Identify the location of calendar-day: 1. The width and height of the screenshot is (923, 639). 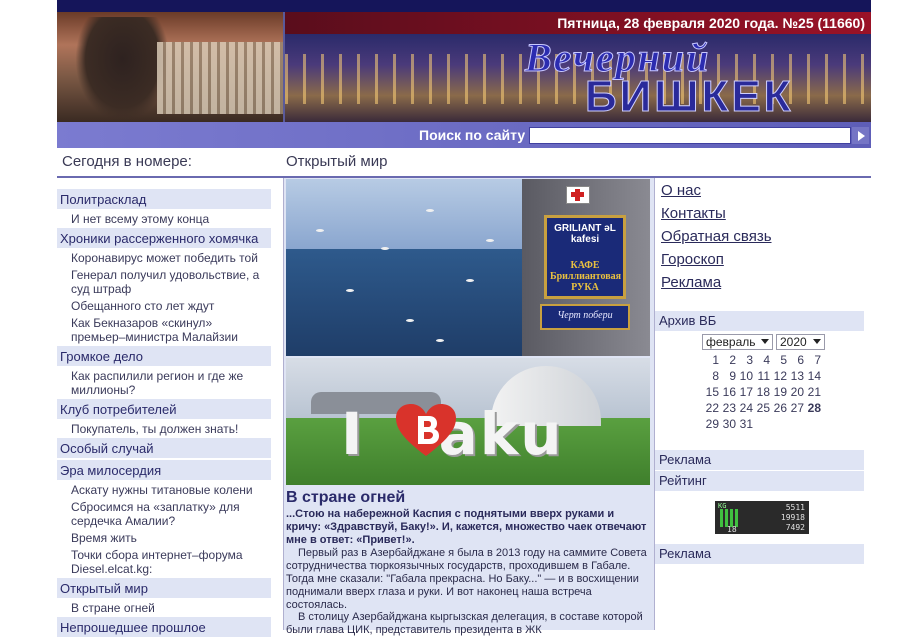
(710, 360).